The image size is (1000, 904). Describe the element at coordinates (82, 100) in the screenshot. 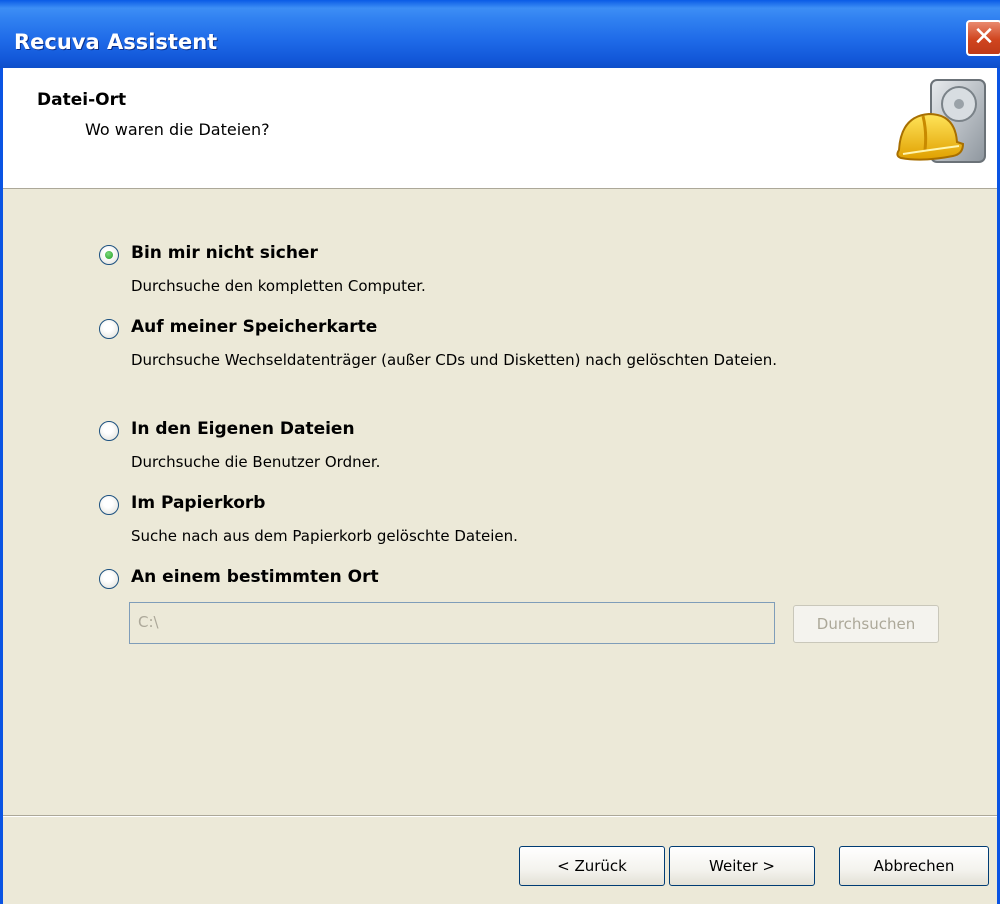

I see `page-title: Datei-Ort` at that location.